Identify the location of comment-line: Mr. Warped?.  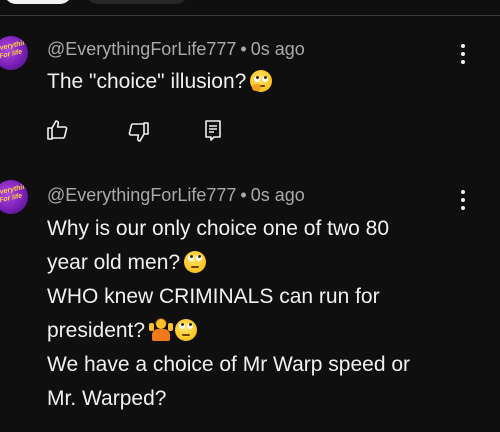
(107, 398).